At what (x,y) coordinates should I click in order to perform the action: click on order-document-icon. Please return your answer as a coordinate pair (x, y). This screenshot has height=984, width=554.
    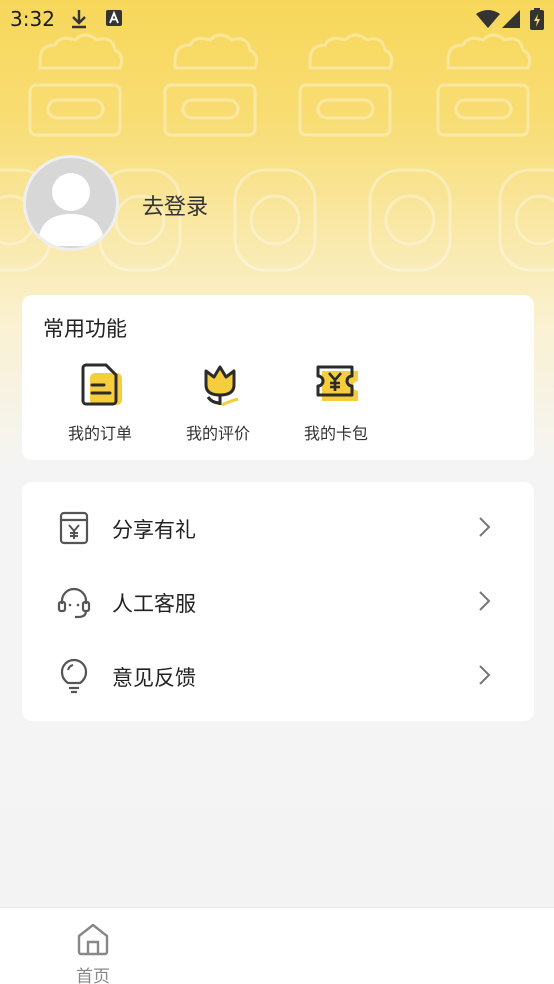
    Looking at the image, I should click on (101, 384).